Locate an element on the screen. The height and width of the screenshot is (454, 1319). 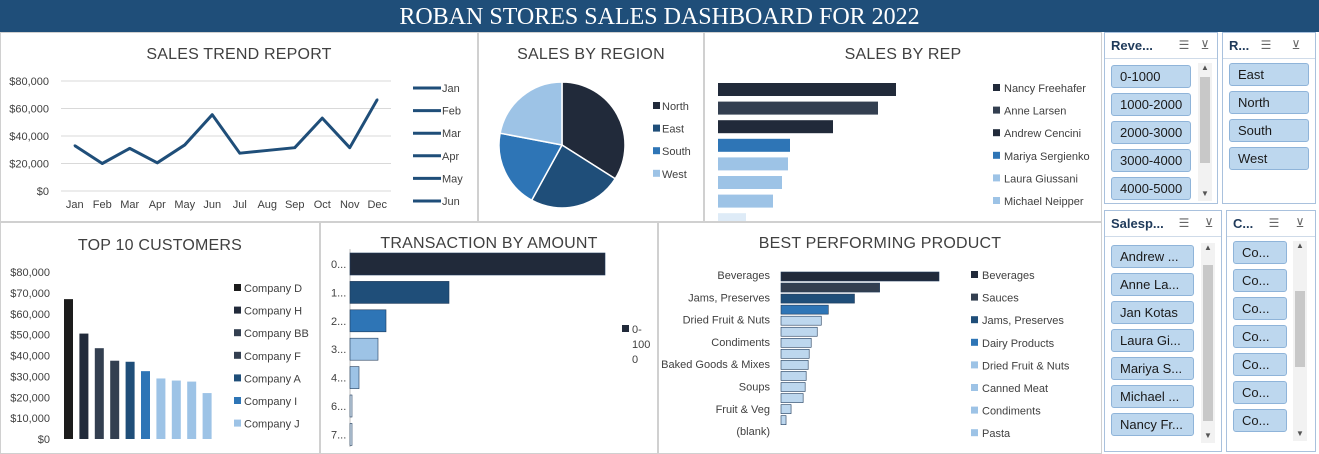
x-tick-label: Jun is located at coordinates (212, 205).